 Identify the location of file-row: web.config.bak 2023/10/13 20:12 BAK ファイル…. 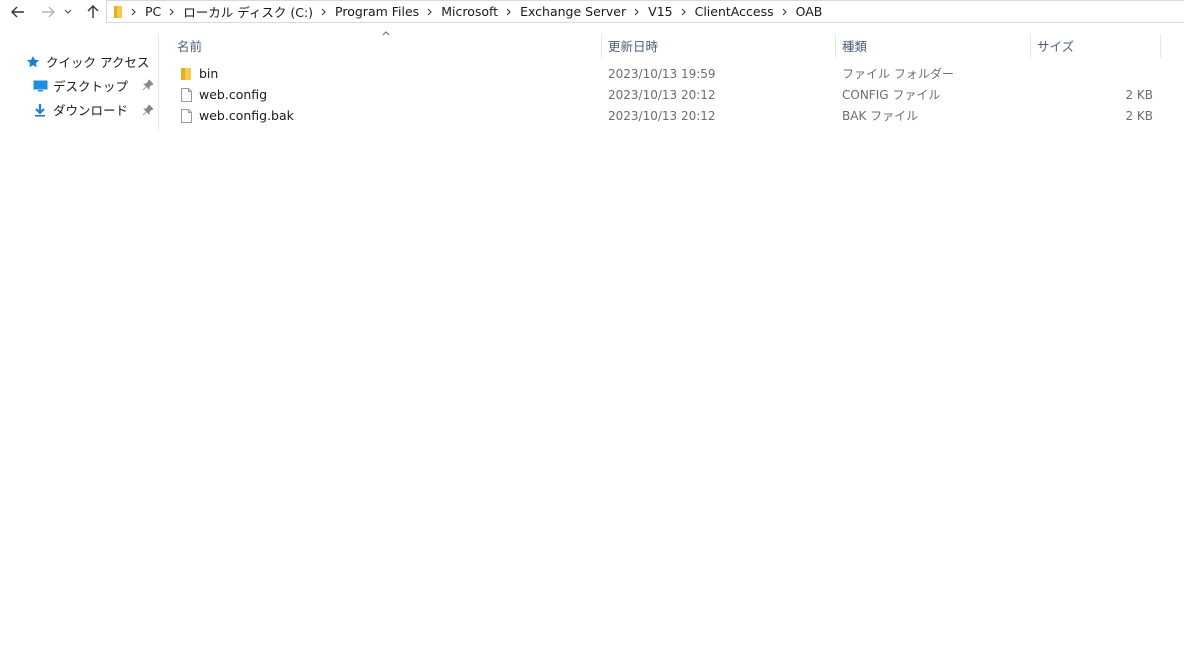
(672, 115).